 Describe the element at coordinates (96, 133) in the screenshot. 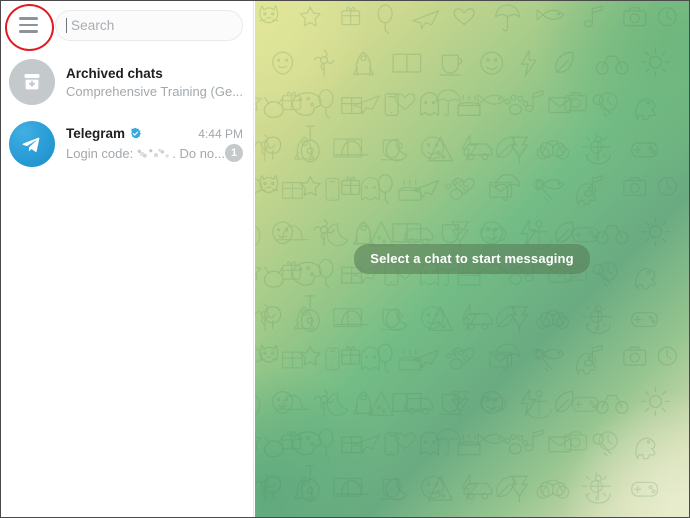

I see `chat-title: Telegram` at that location.